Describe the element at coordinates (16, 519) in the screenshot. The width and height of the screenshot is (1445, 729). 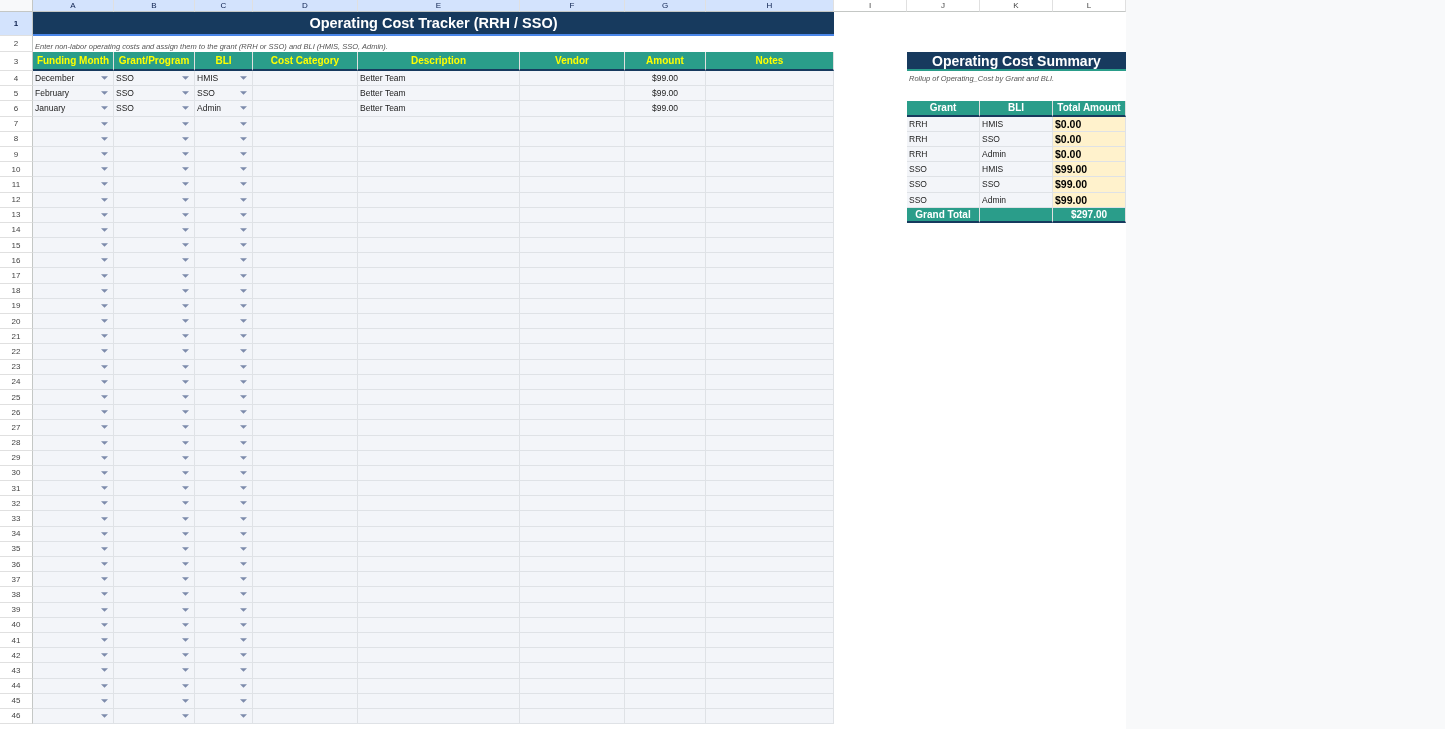
I see `row-number: 33` at that location.